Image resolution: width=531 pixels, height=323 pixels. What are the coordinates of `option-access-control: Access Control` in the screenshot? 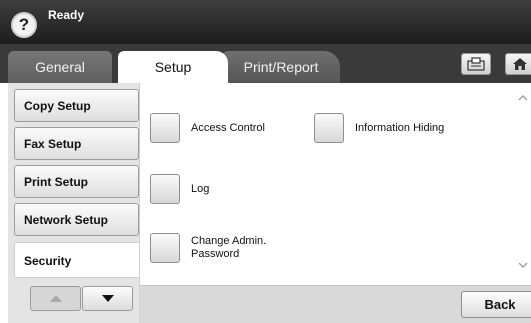 It's located at (207, 128).